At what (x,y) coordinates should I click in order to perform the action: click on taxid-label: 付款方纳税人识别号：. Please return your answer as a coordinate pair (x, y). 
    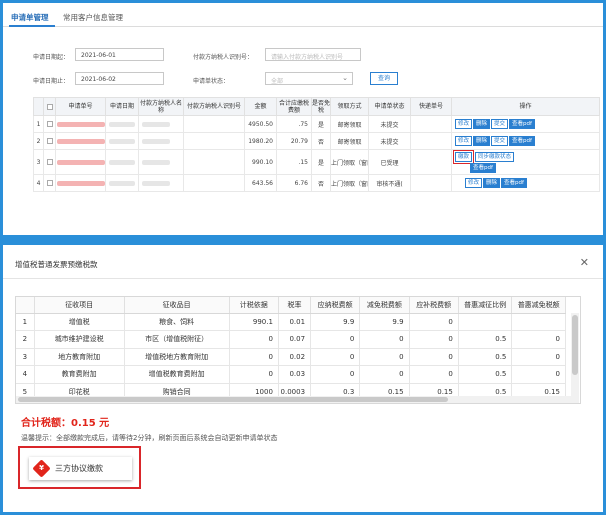
    Looking at the image, I should click on (223, 57).